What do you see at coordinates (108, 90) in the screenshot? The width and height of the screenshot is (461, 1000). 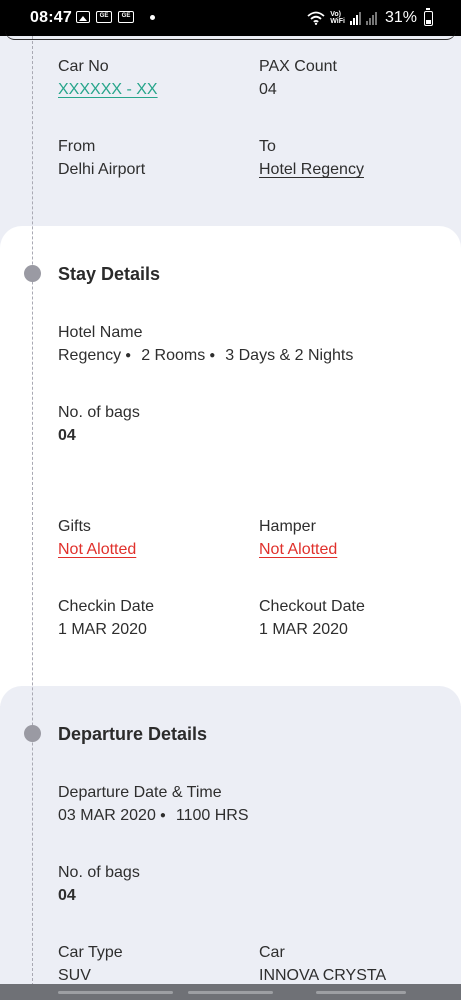 I see `car-no-link: XXXXXX - XX` at bounding box center [108, 90].